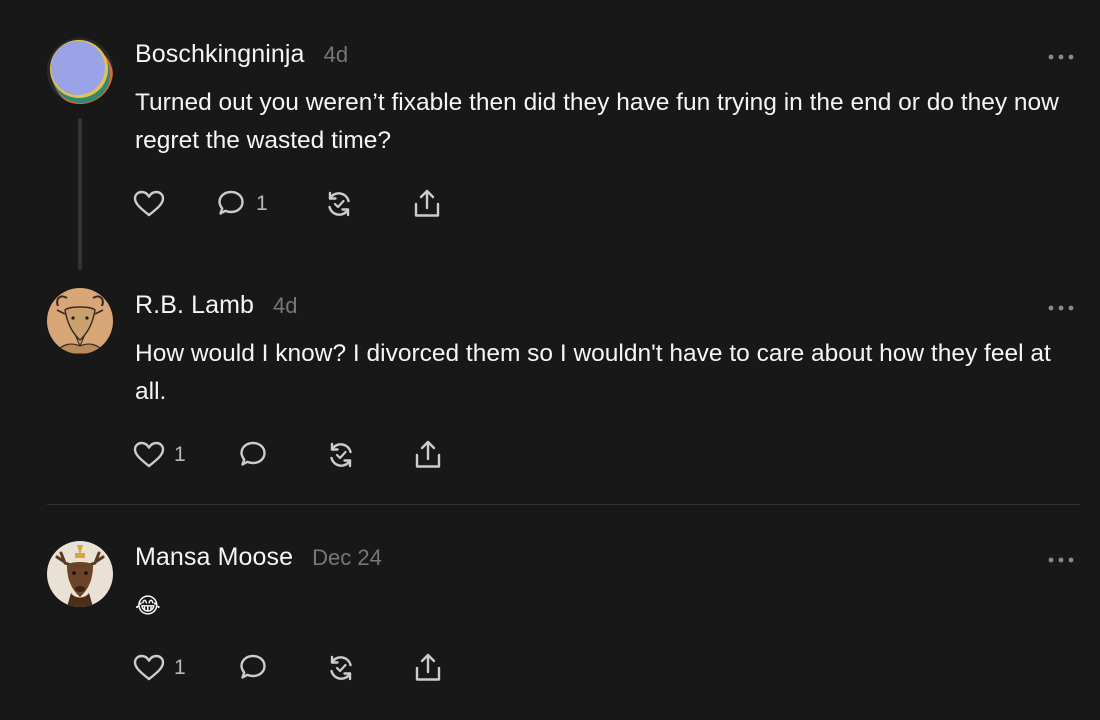 This screenshot has height=720, width=1100. What do you see at coordinates (262, 203) in the screenshot?
I see `reply-count: 1` at bounding box center [262, 203].